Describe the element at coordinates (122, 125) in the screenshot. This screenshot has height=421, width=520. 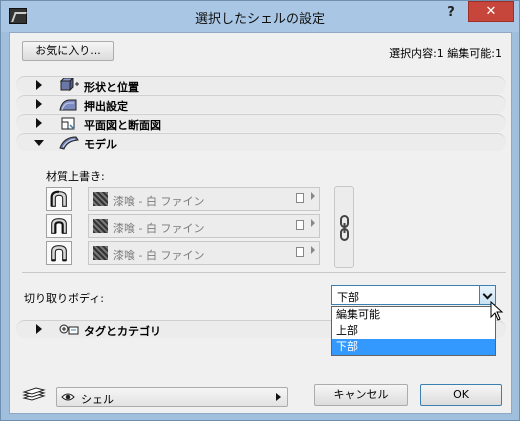
I see `section-label: 平面図と断面図` at that location.